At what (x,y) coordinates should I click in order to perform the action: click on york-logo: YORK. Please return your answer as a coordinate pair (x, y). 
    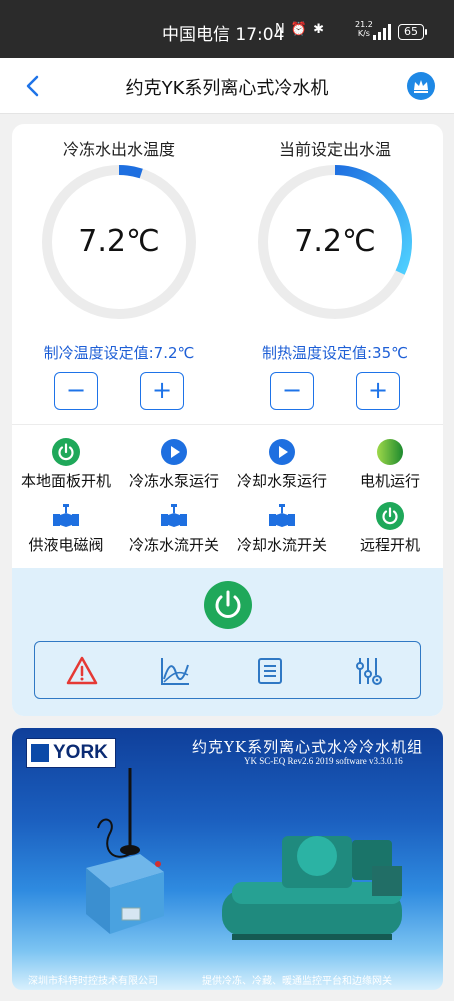
    Looking at the image, I should click on (71, 753).